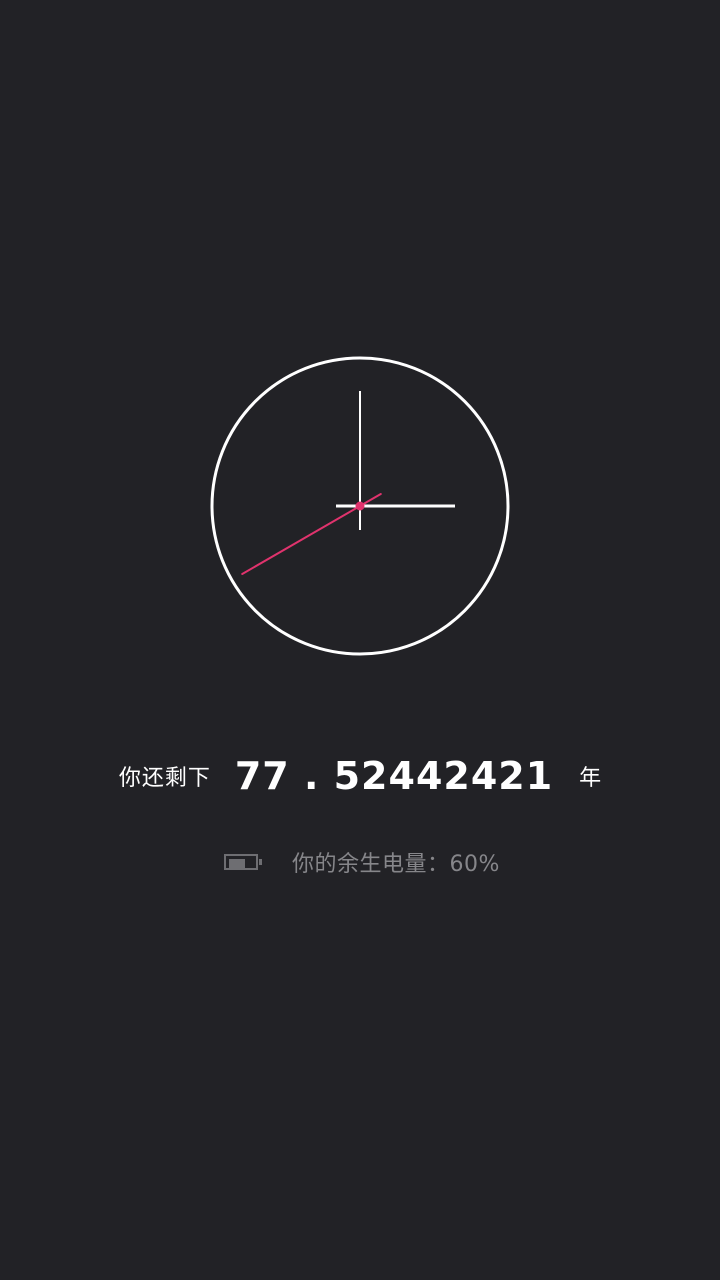 The width and height of the screenshot is (720, 1280). What do you see at coordinates (261, 862) in the screenshot?
I see `battery-tip` at bounding box center [261, 862].